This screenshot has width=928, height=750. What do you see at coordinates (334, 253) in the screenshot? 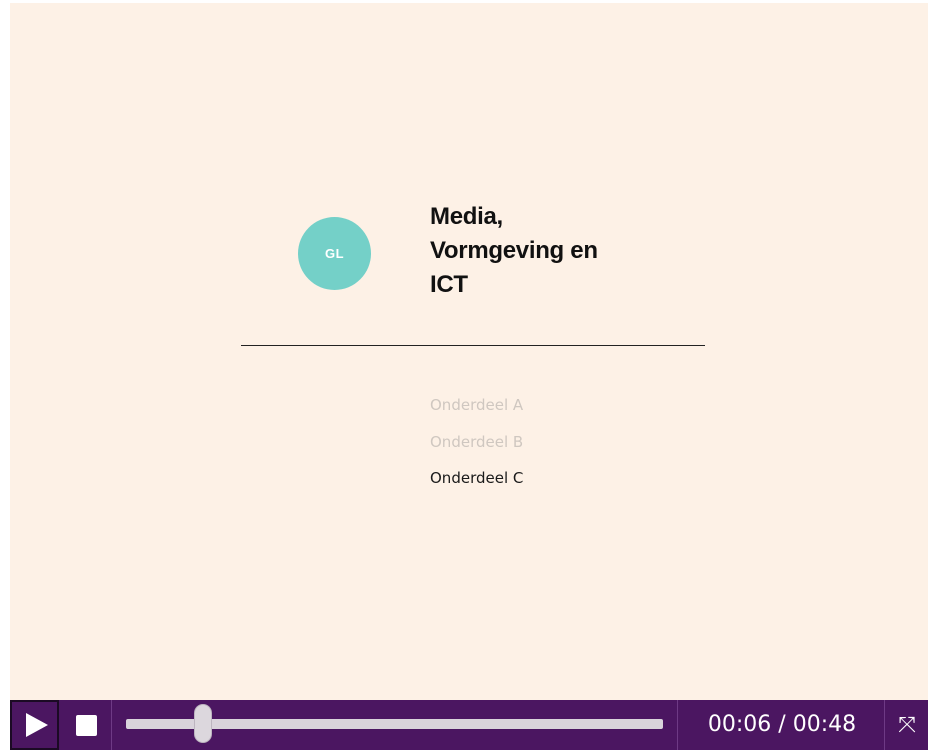
I see `logo-badge: GL` at bounding box center [334, 253].